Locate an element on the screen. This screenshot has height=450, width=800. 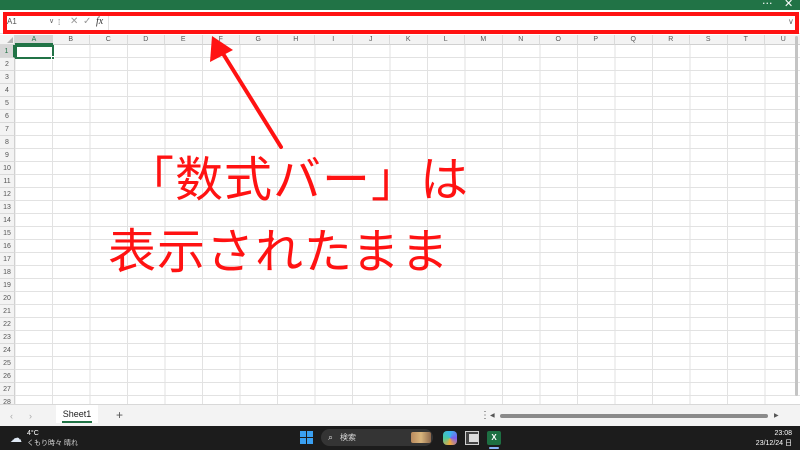
expand-formula-bar-icon: ∨ is located at coordinates (791, 22).